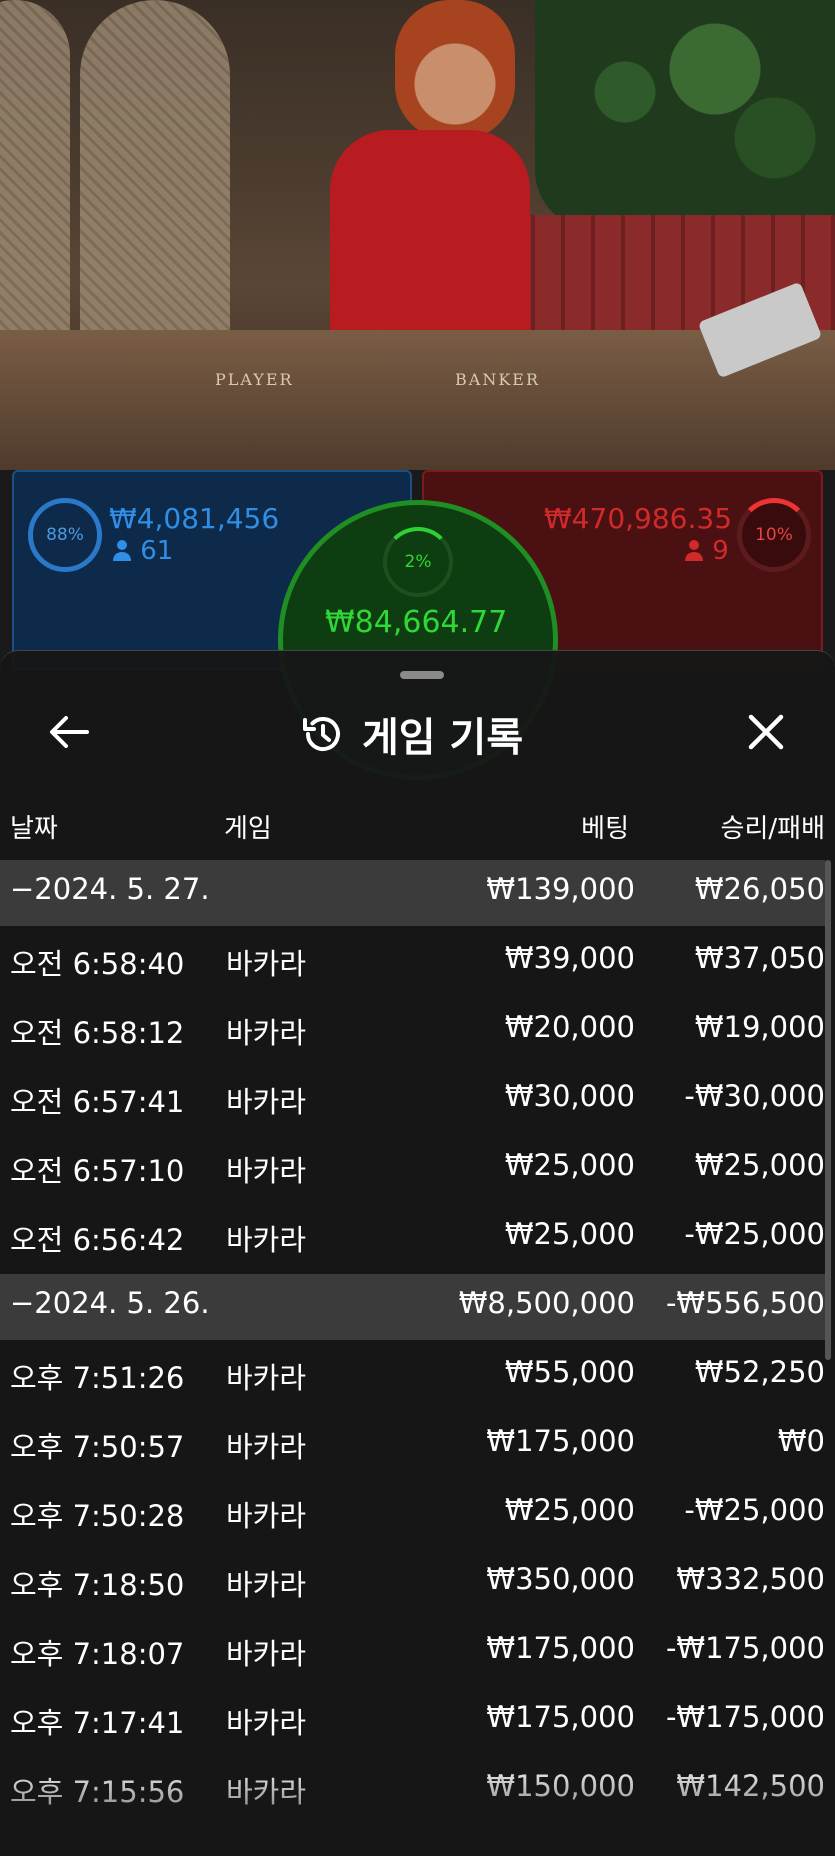  I want to click on history-row: 오후 7:51:26 바카라 ₩55,000 ₩52,250, so click(412, 1376).